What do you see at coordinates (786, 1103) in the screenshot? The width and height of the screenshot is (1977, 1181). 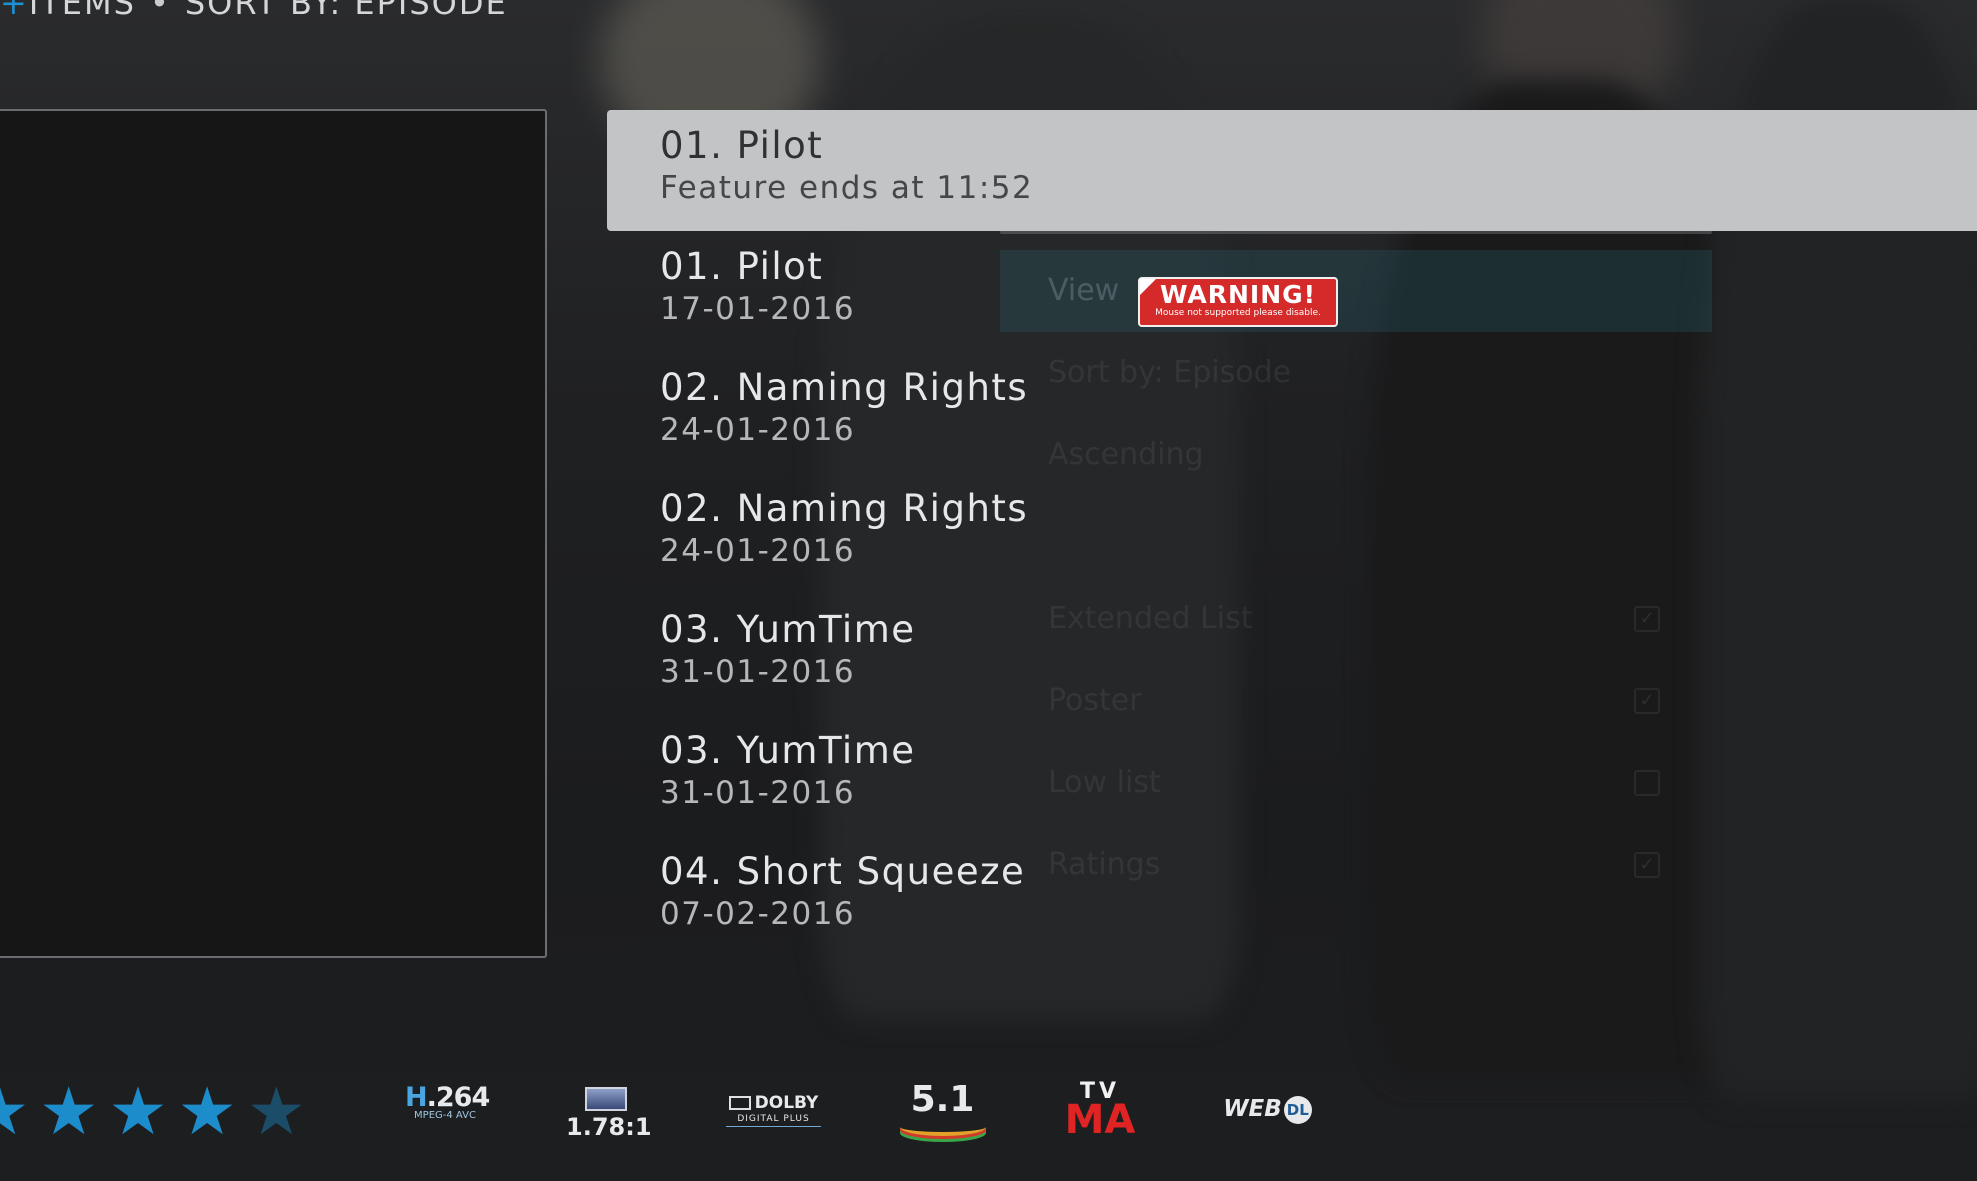 I see `audio-label: DOLBY` at bounding box center [786, 1103].